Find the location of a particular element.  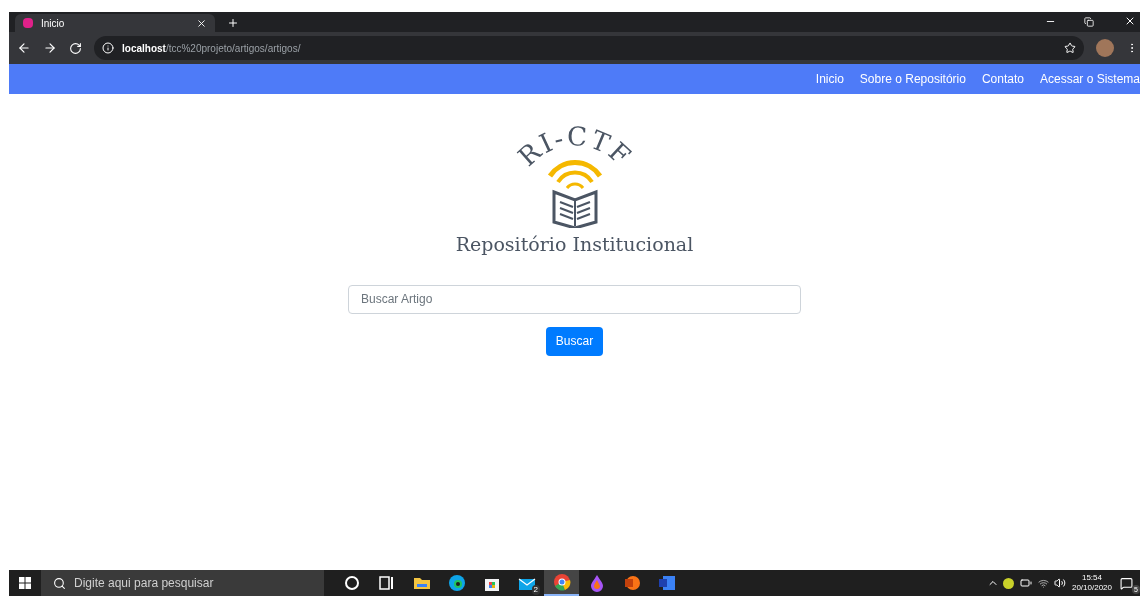

site-title: Repositório Institucional is located at coordinates (574, 244).